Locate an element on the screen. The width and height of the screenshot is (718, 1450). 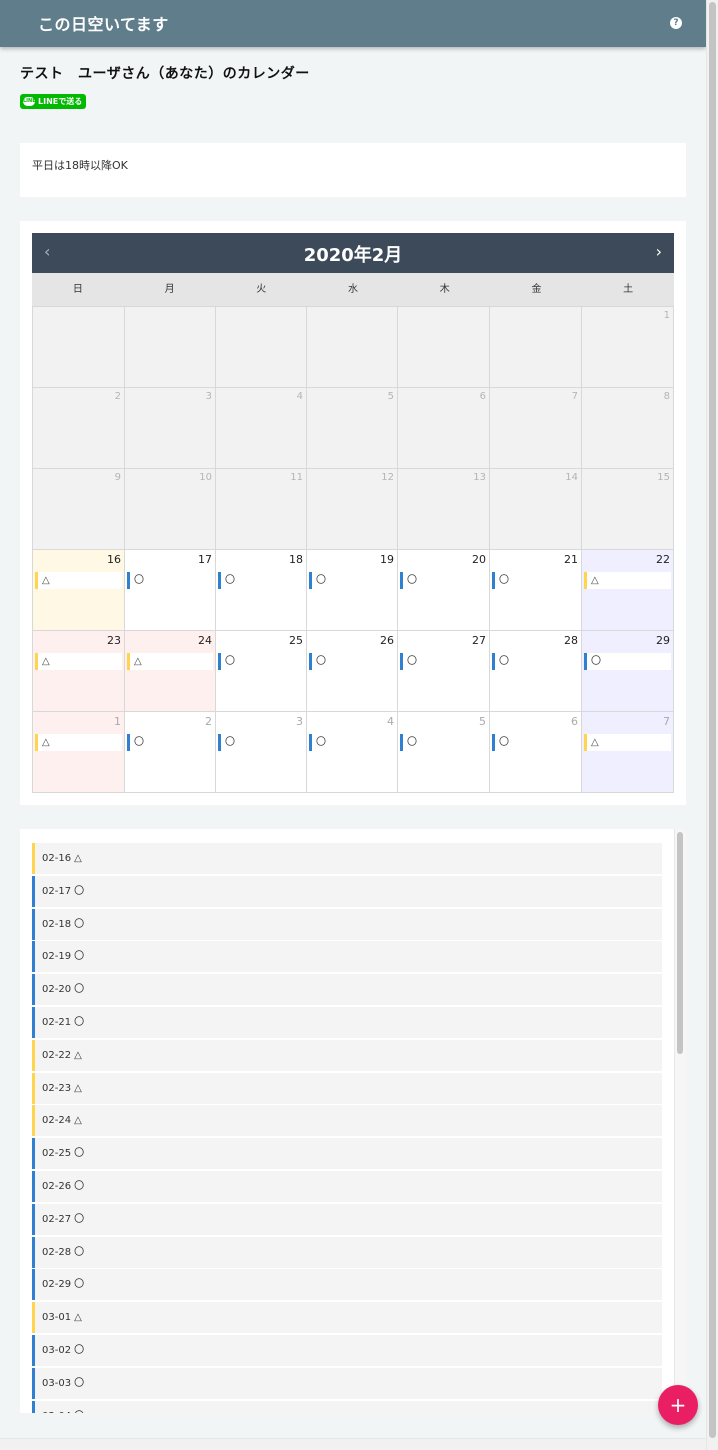
horizontal-scrollbar is located at coordinates (353, 1444).